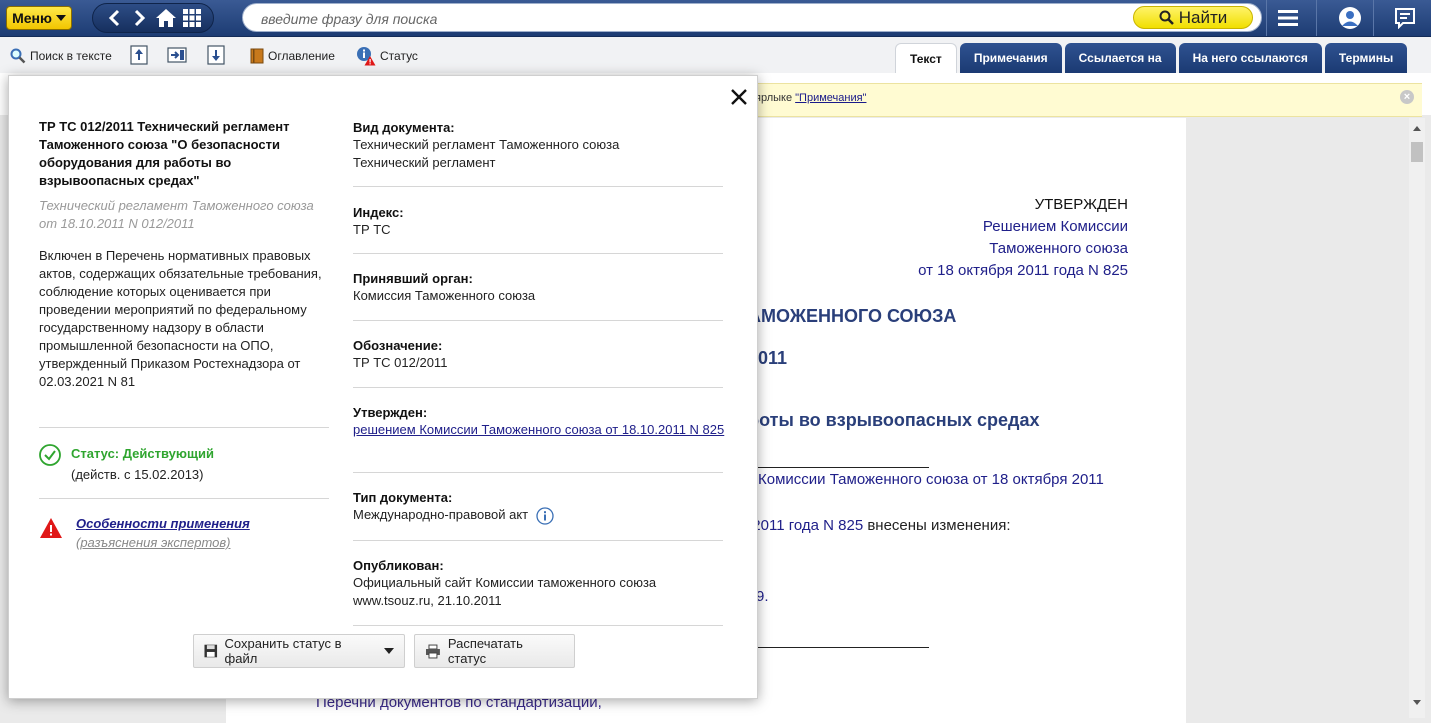  What do you see at coordinates (216, 55) in the screenshot?
I see `next-occurrence-icon` at bounding box center [216, 55].